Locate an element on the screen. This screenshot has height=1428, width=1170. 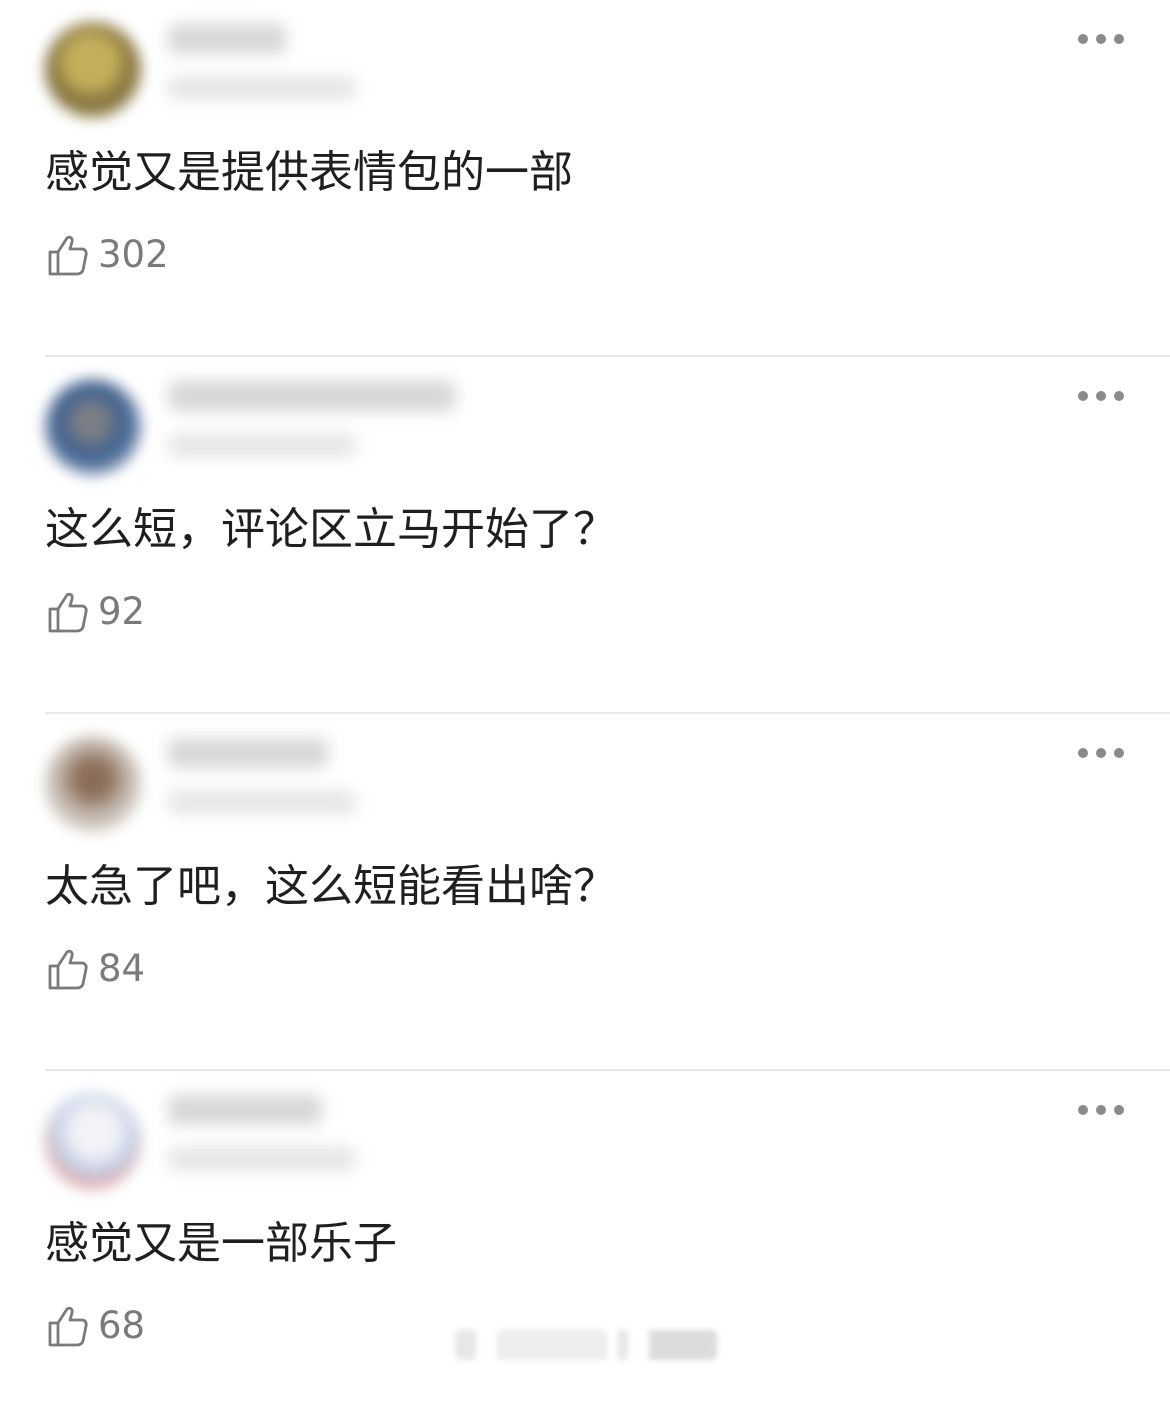
watermark is located at coordinates (586, 1345).